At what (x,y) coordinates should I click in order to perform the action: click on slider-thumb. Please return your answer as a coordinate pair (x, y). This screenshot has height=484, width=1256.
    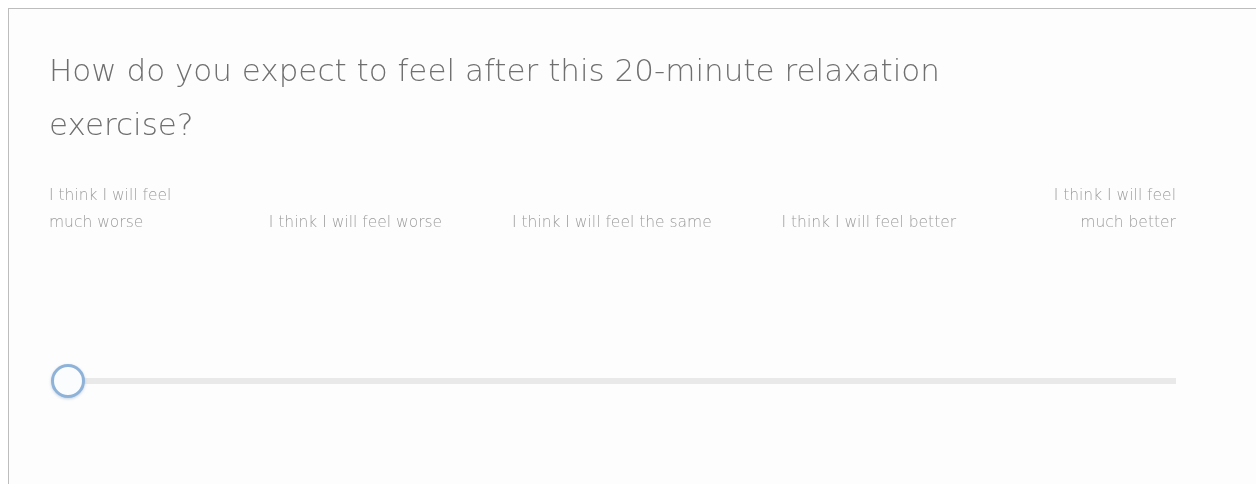
    Looking at the image, I should click on (68, 381).